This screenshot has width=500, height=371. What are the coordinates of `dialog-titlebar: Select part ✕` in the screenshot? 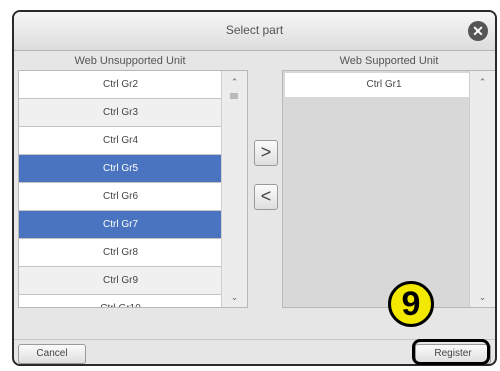 It's located at (254, 31).